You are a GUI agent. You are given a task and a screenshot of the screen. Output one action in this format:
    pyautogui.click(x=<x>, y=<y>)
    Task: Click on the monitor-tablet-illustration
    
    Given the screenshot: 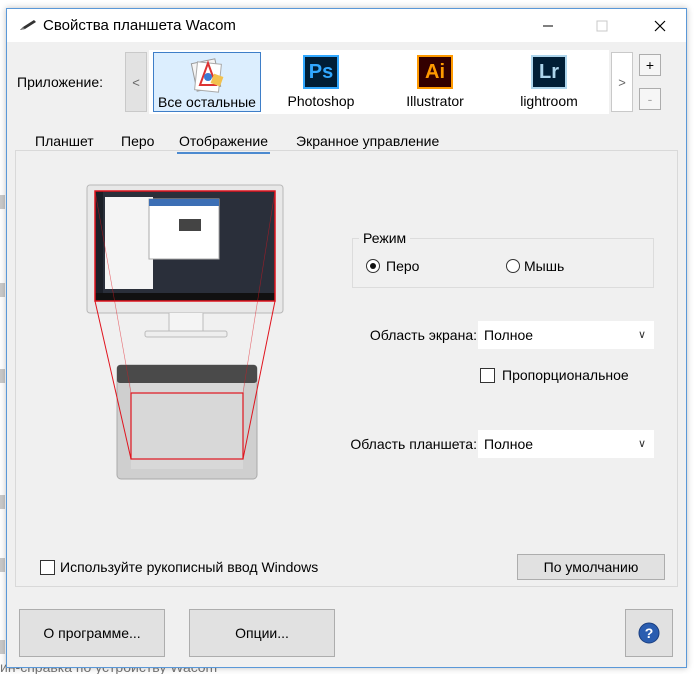 What is the action you would take?
    pyautogui.click(x=185, y=332)
    